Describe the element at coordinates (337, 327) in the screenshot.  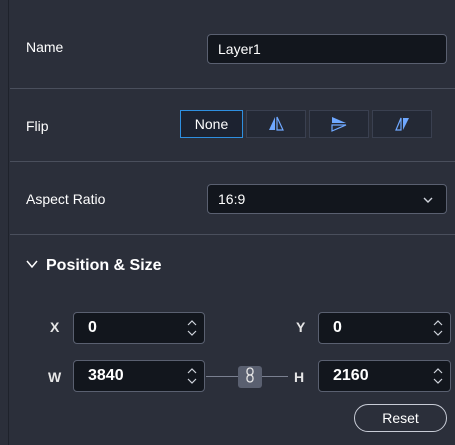
I see `y-value: 0` at that location.